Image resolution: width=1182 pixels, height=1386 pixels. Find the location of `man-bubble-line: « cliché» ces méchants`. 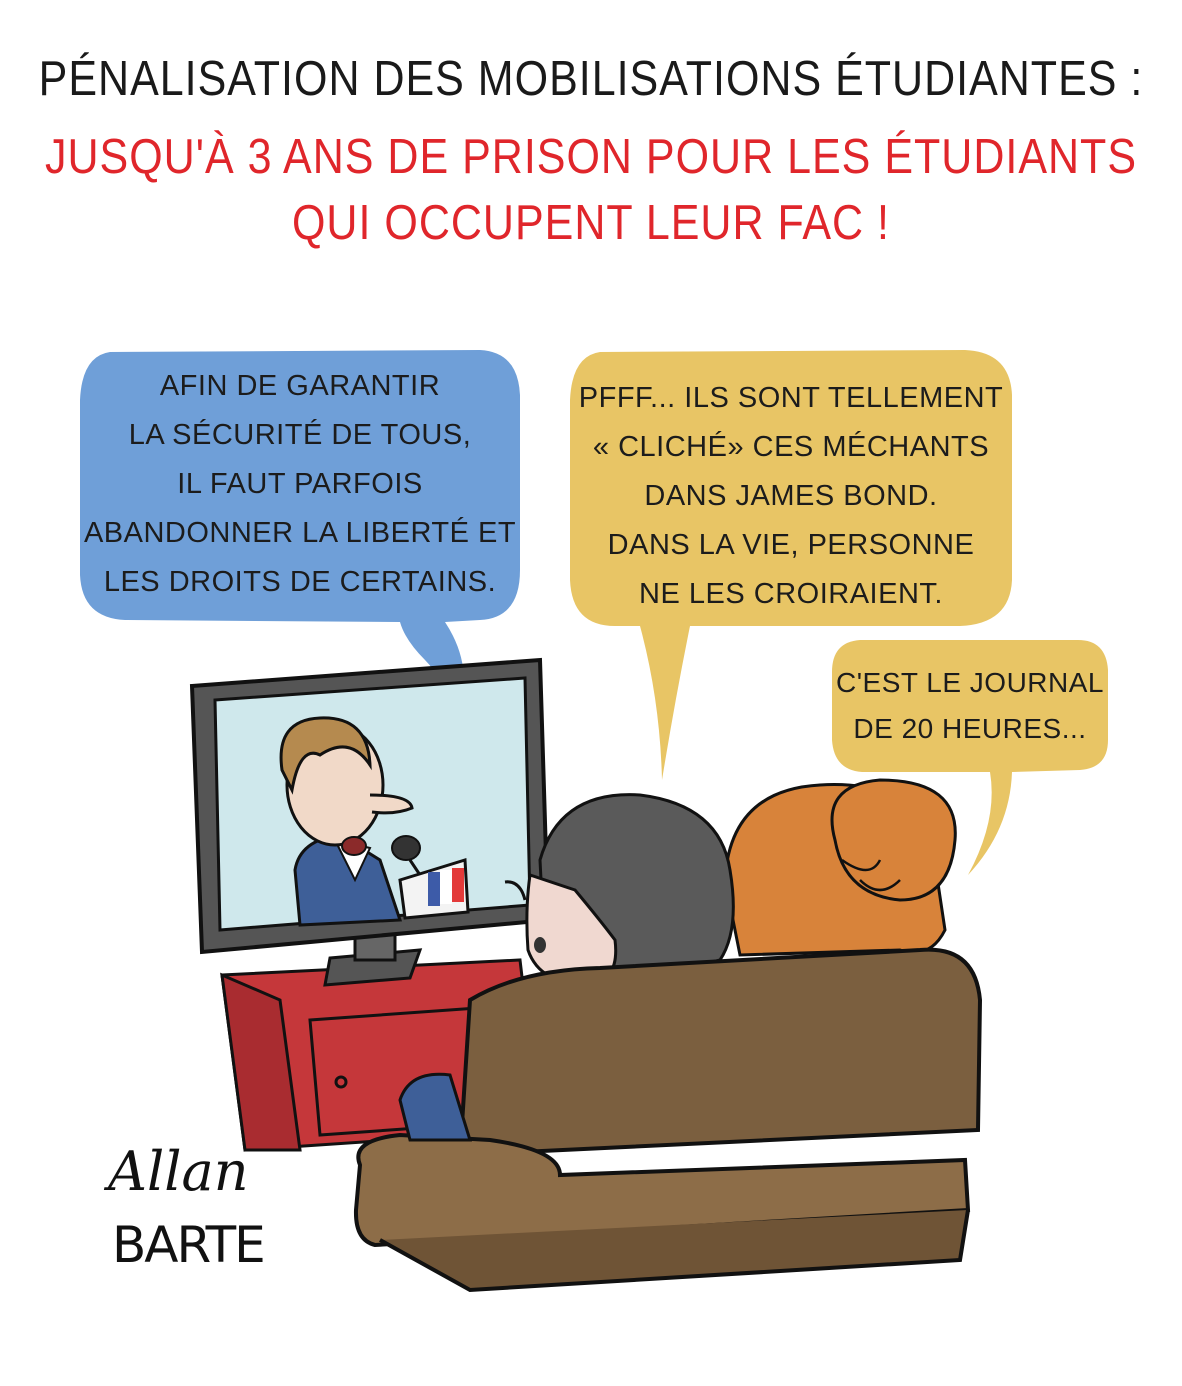

man-bubble-line: « cliché» ces méchants is located at coordinates (791, 447).